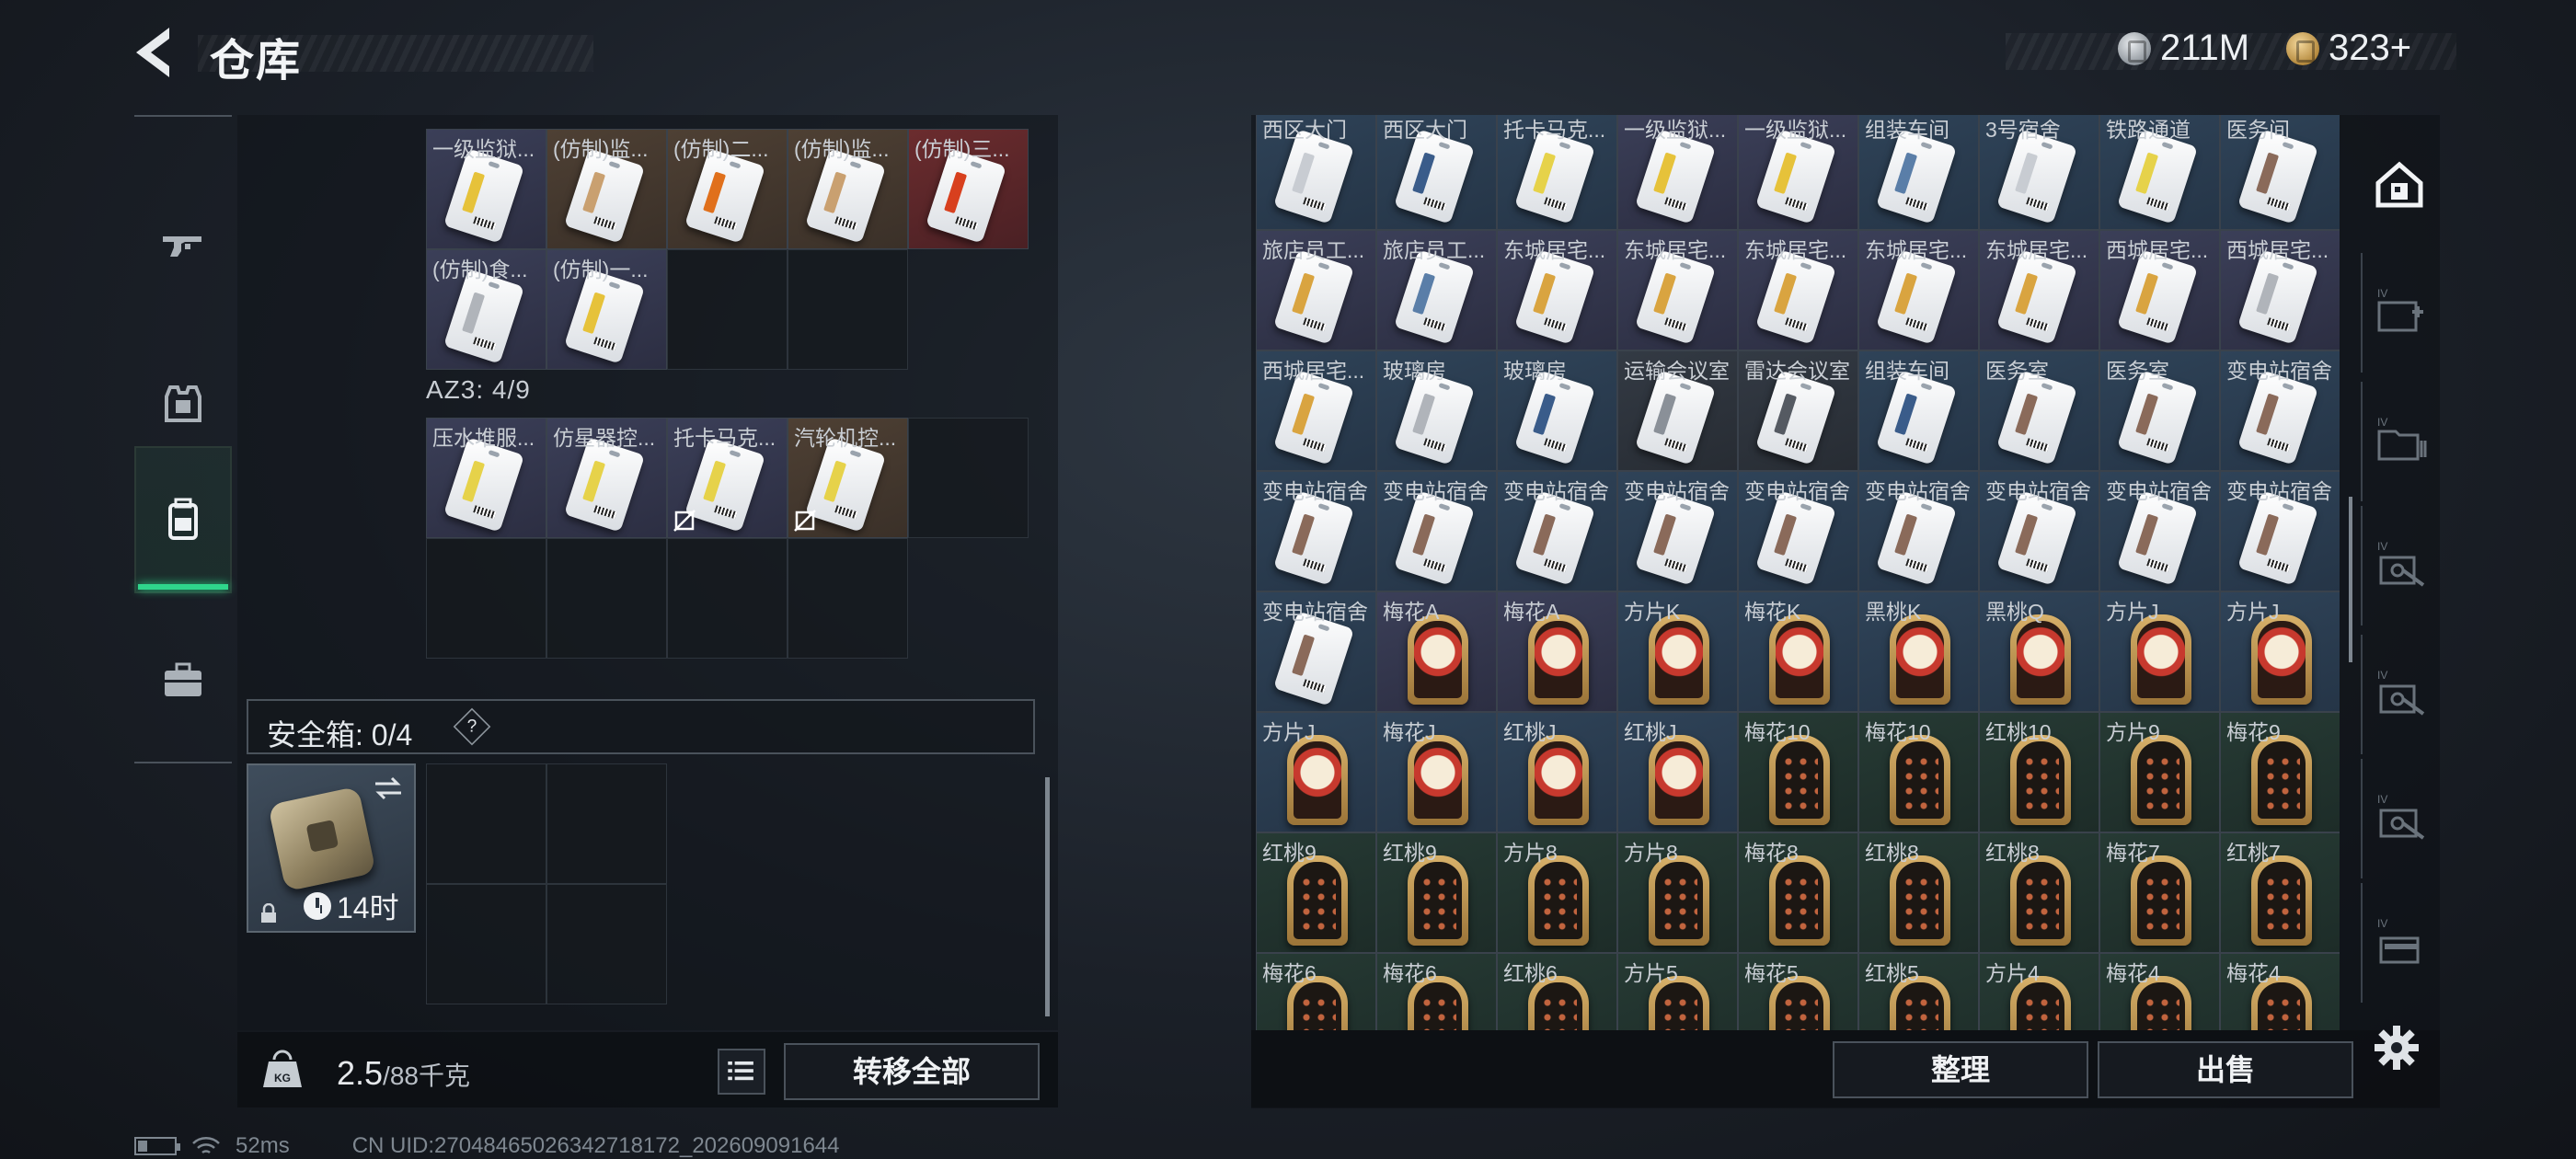 The image size is (2576, 1159). What do you see at coordinates (1557, 772) in the screenshot?
I see `inventory-item: 红桃J` at bounding box center [1557, 772].